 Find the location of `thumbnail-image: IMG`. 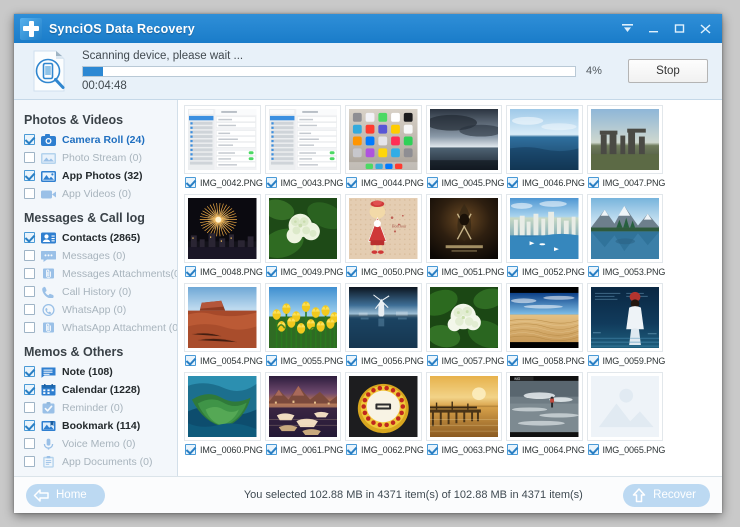

thumbnail-image: IMG is located at coordinates (544, 406).